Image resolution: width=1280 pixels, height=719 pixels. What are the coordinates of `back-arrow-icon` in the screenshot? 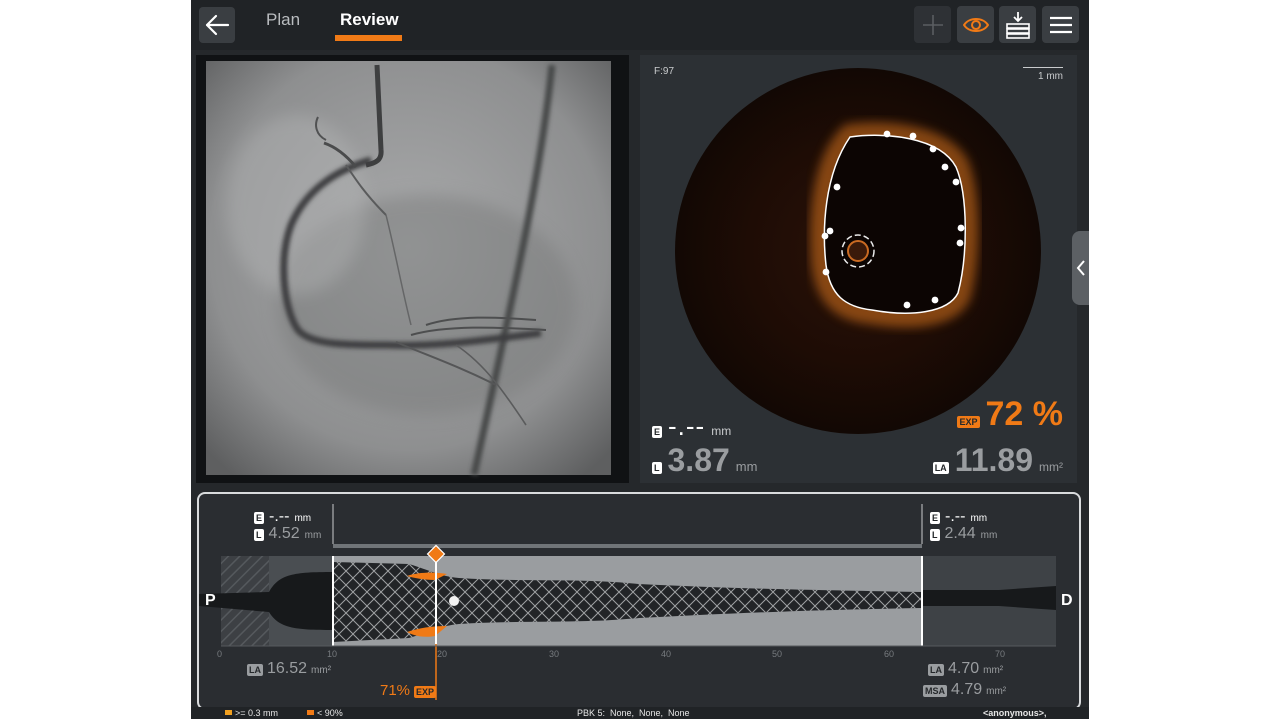 It's located at (217, 25).